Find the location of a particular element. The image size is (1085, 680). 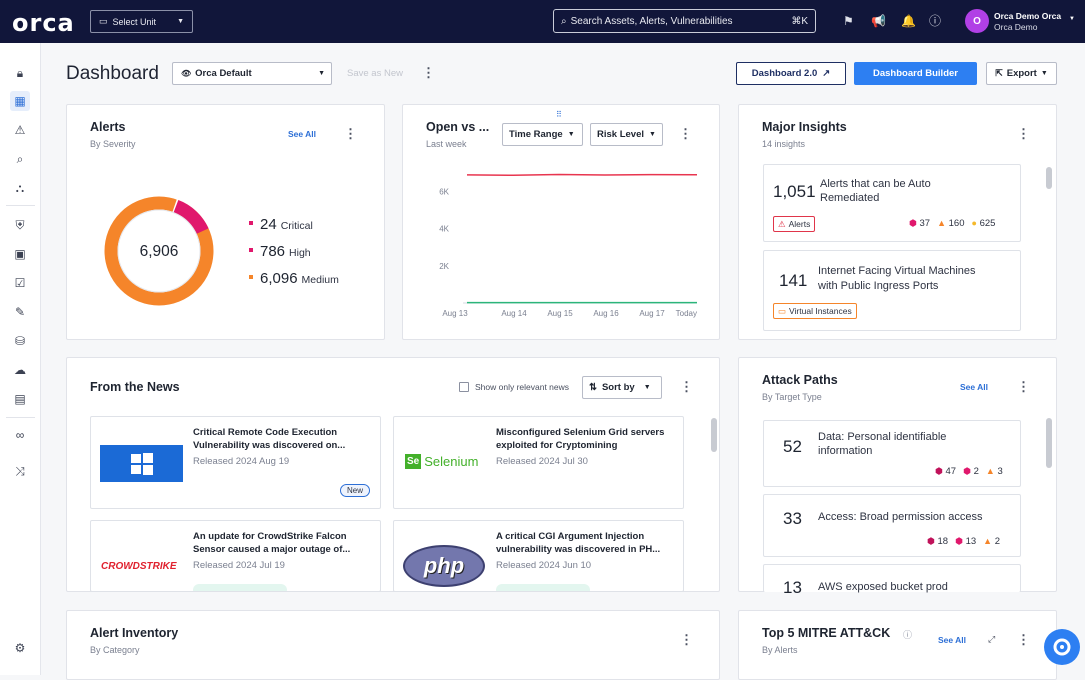

attack-scrollbar is located at coordinates (1049, 443).